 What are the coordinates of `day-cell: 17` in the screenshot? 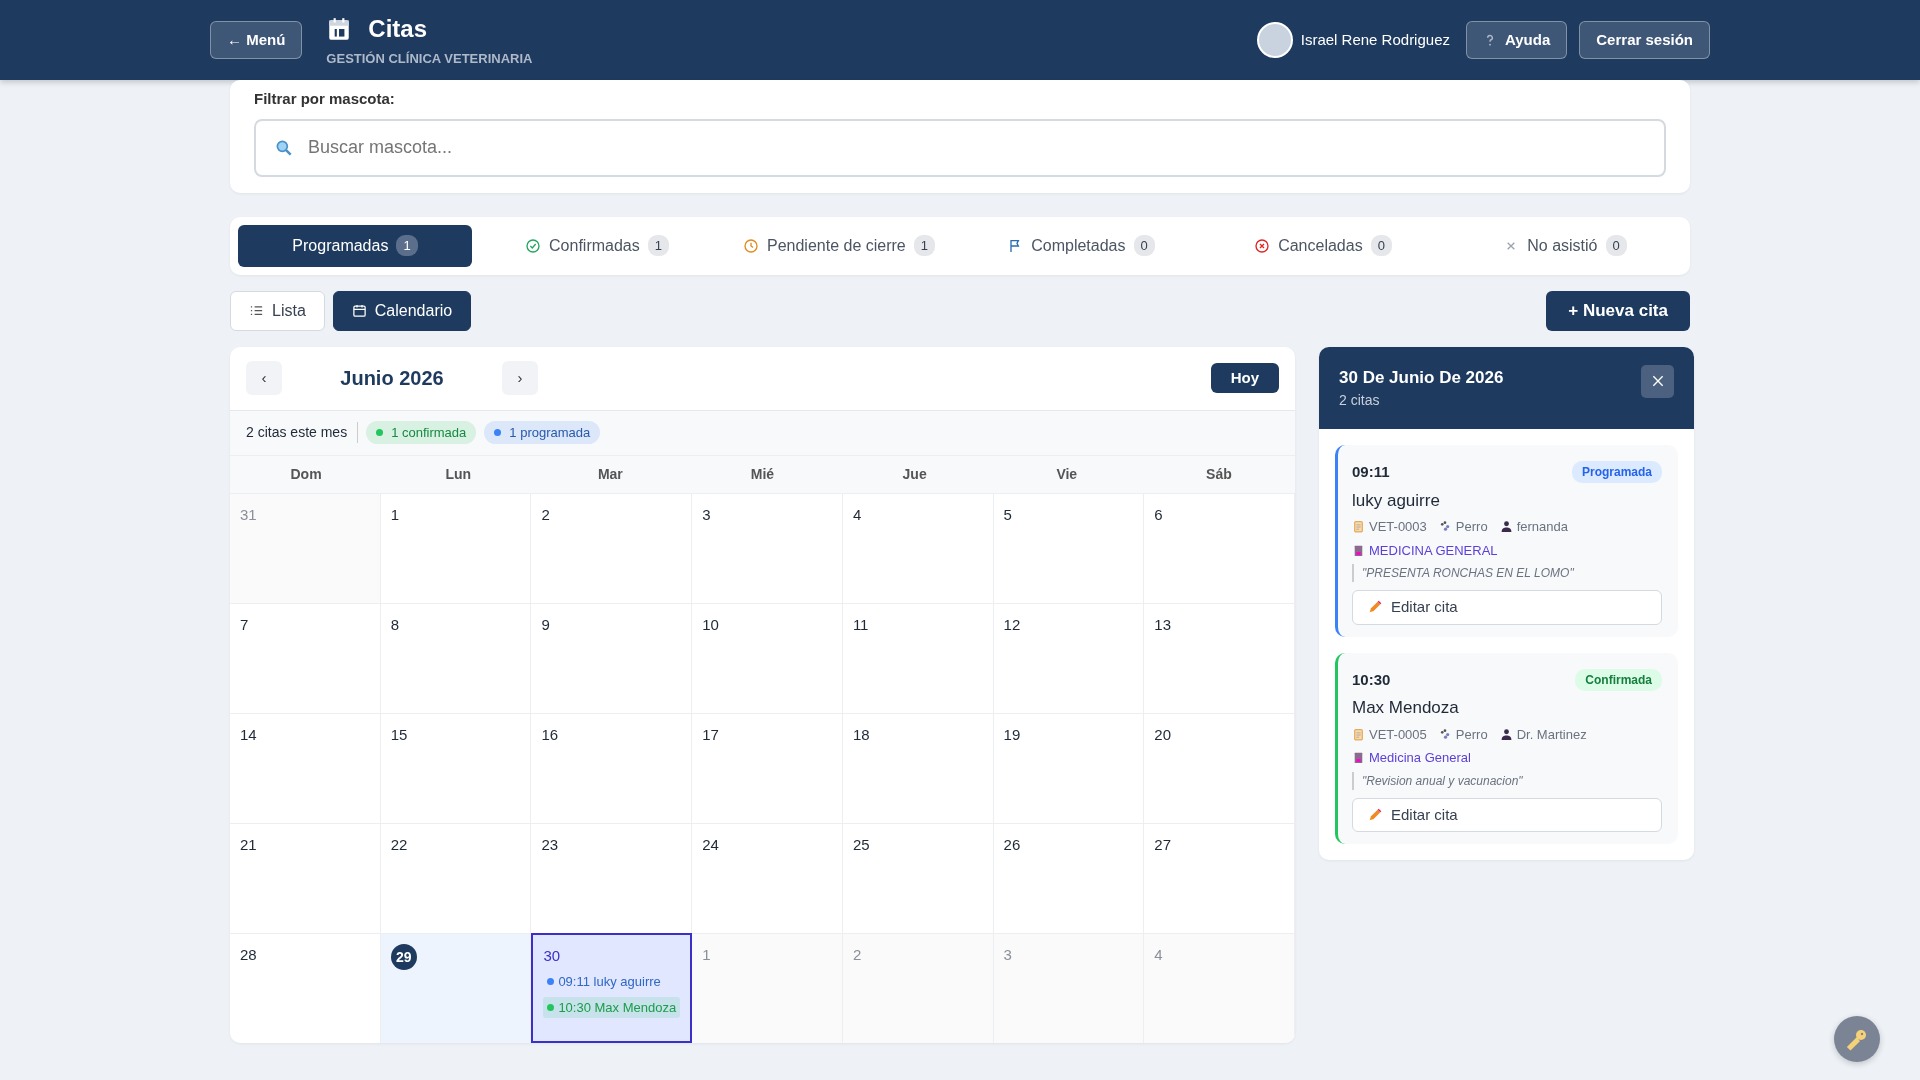 It's located at (767, 767).